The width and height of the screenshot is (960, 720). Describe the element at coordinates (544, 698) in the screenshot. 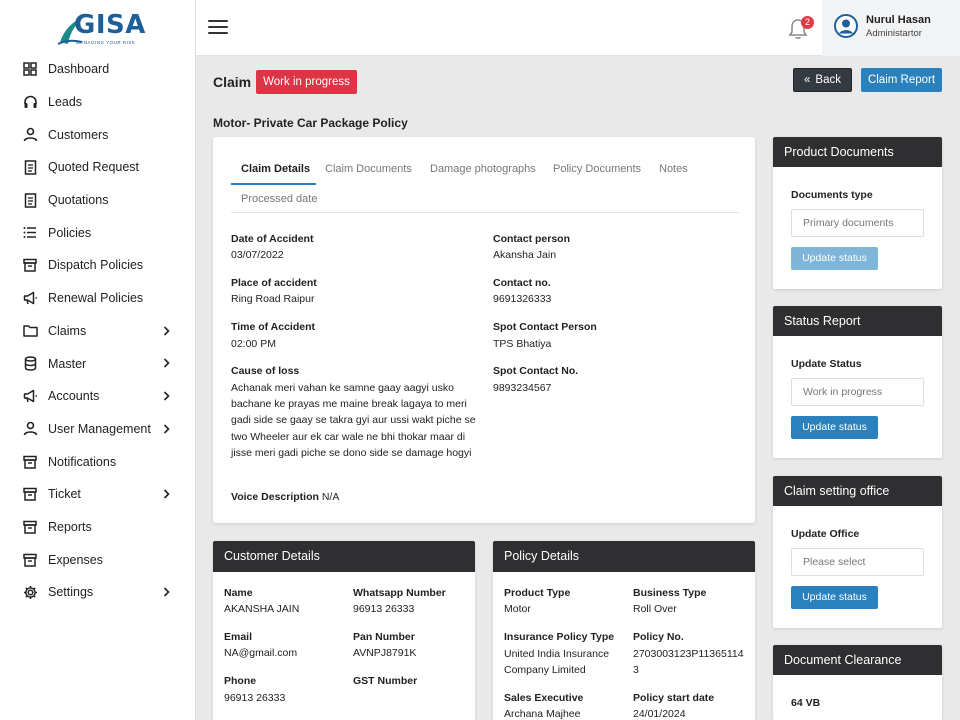

I see `sales-executive-label: Sales Executive` at that location.